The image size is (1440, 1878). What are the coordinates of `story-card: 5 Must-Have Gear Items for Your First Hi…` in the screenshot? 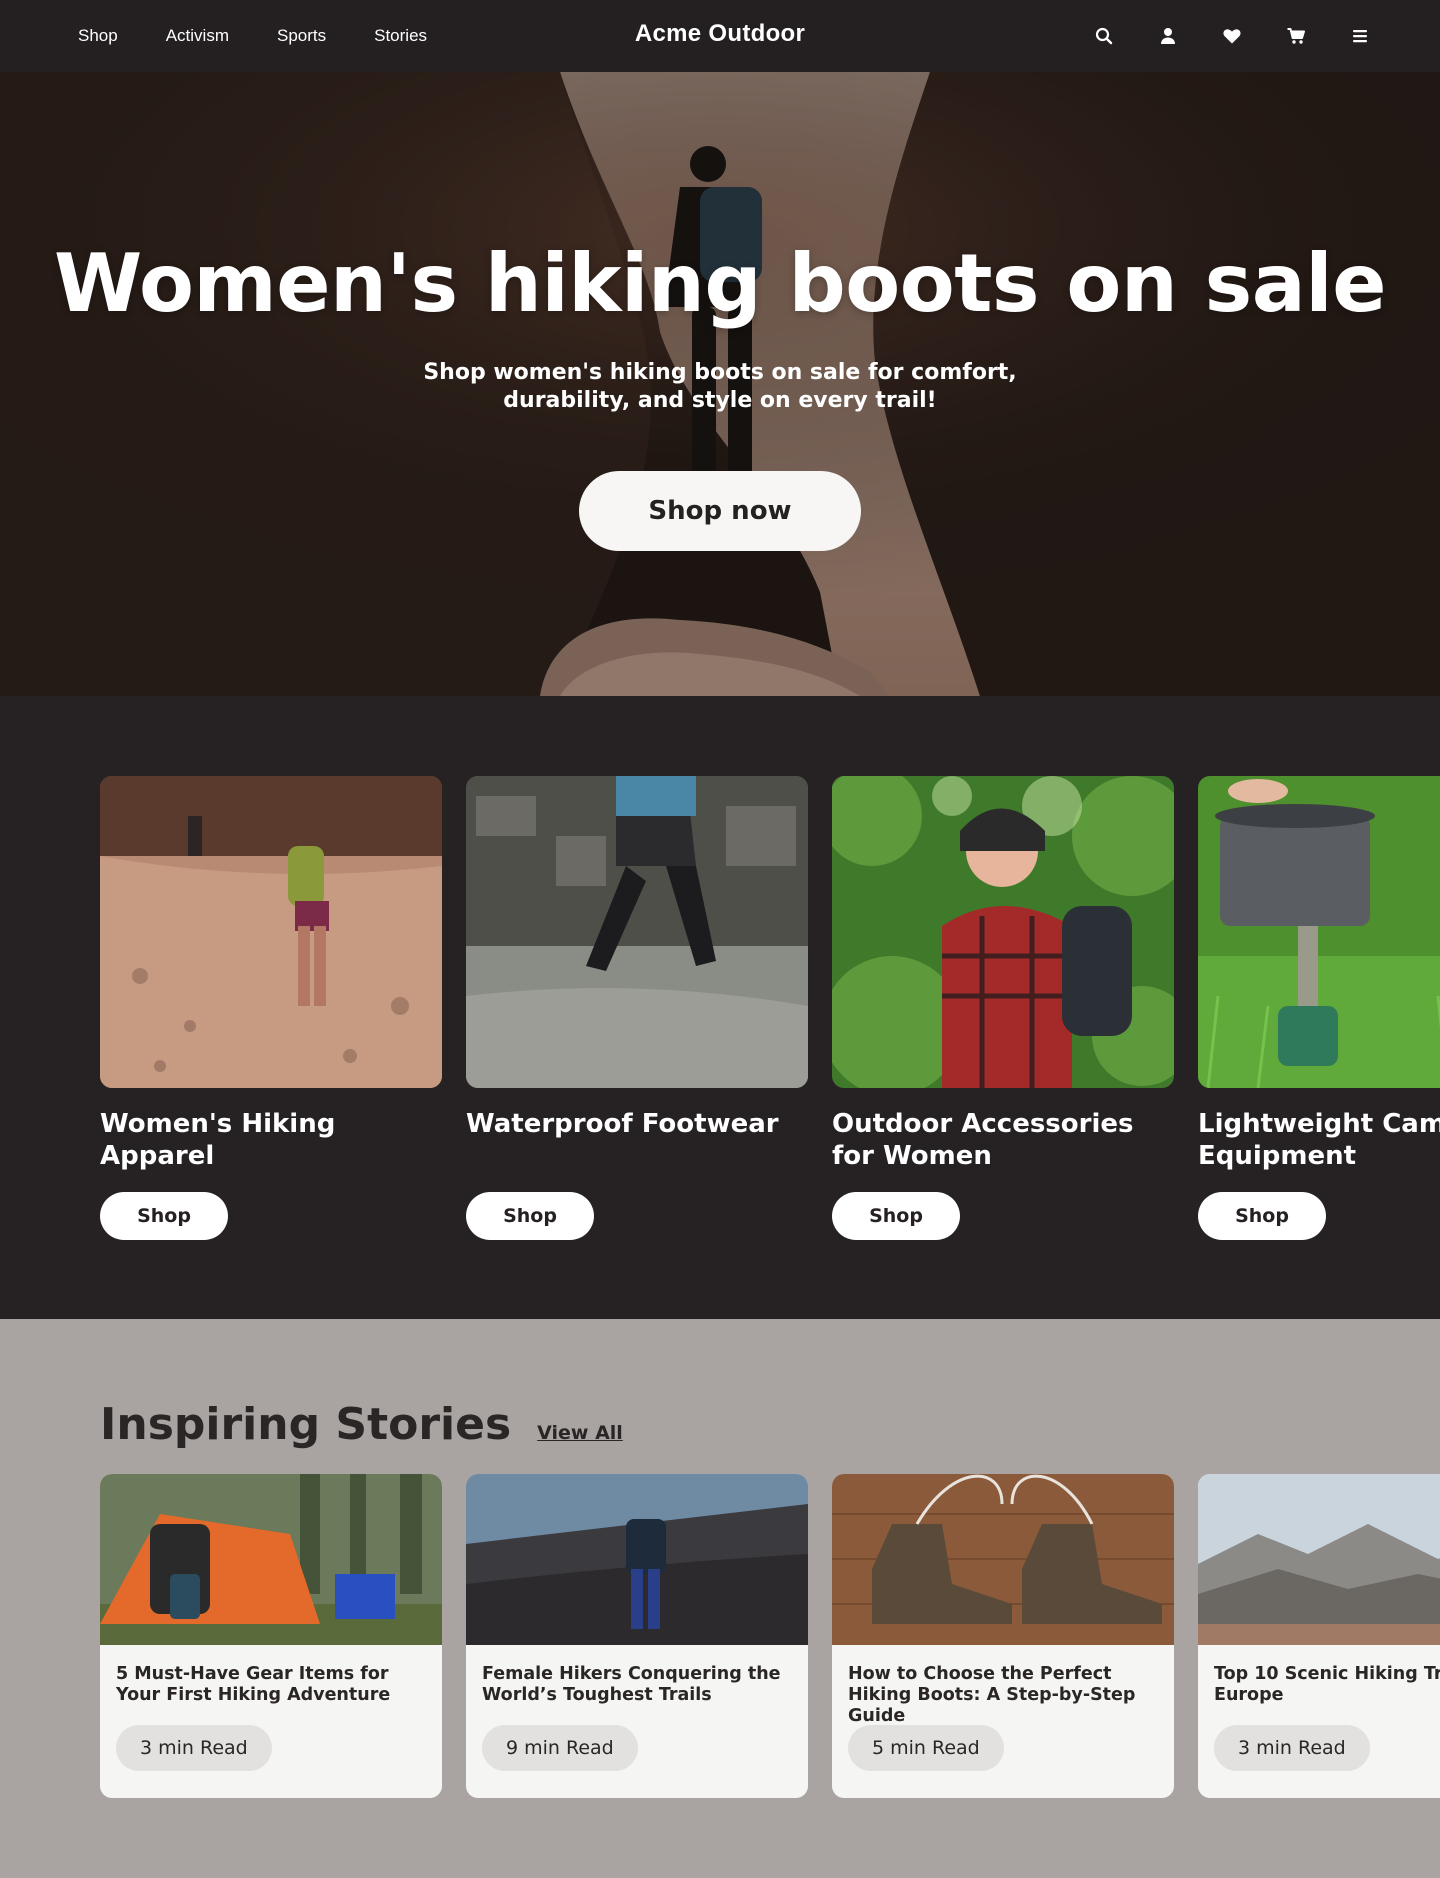 It's located at (271, 1636).